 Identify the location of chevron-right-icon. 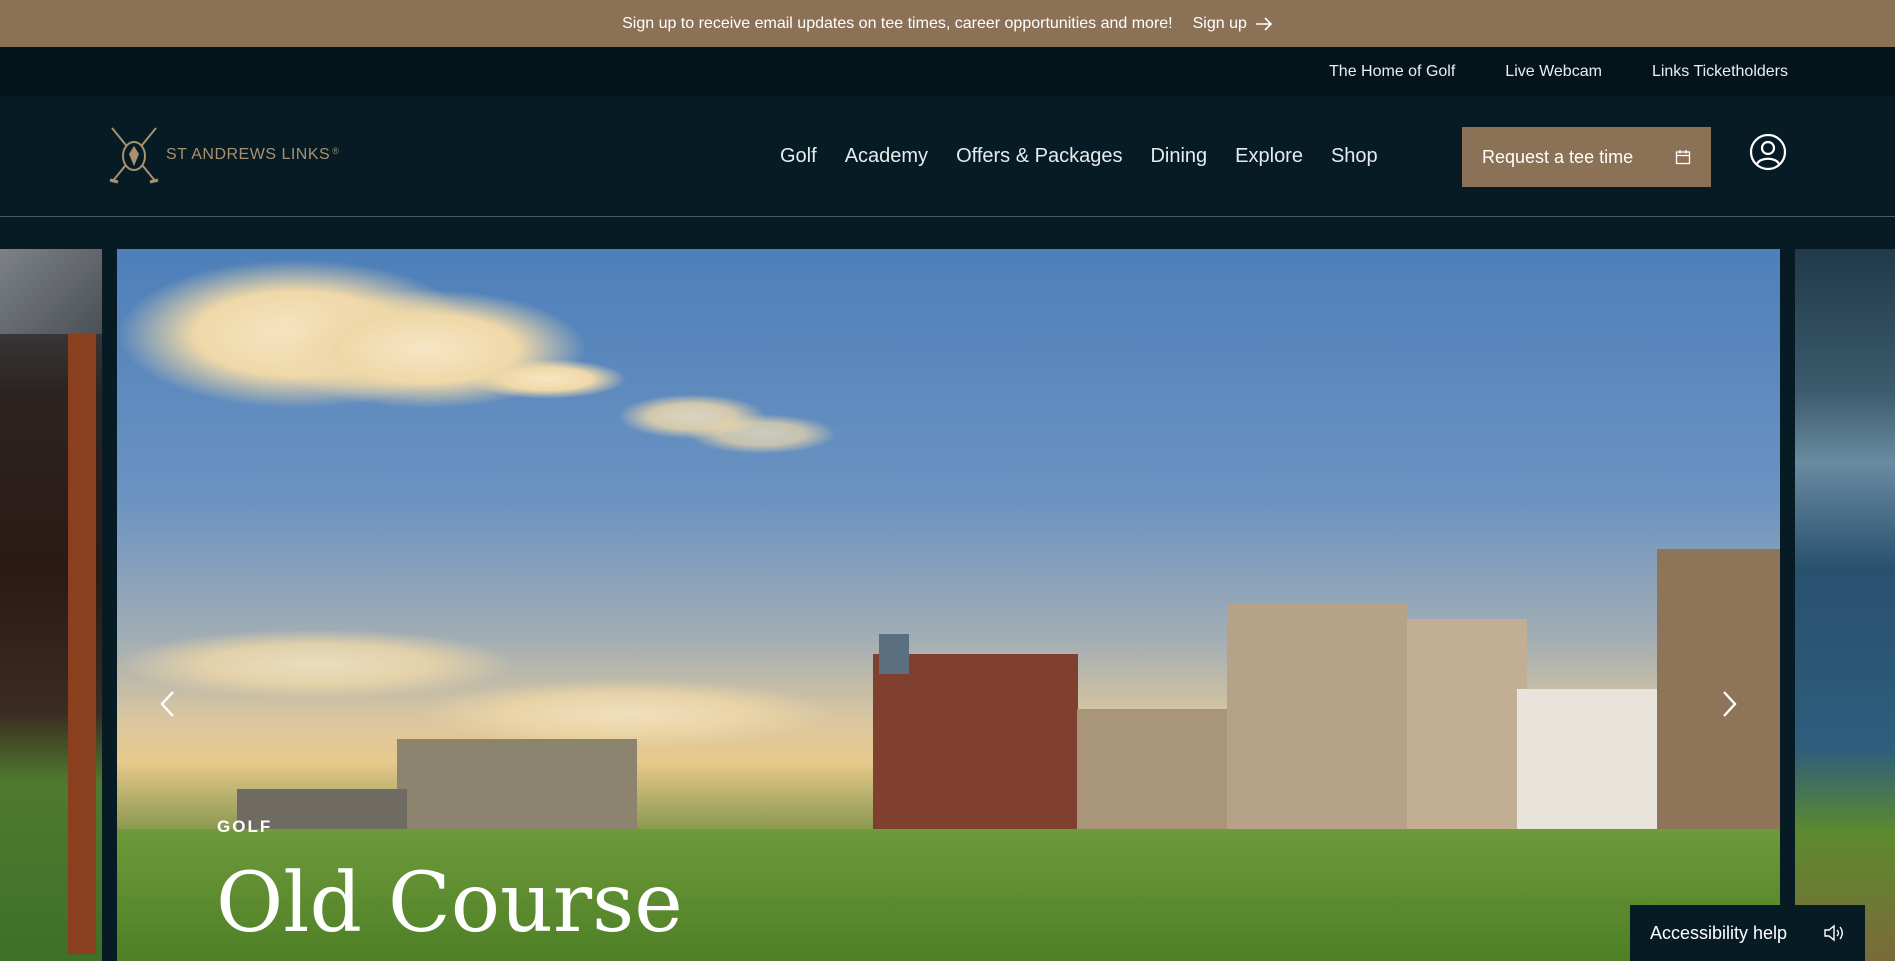
(1730, 704).